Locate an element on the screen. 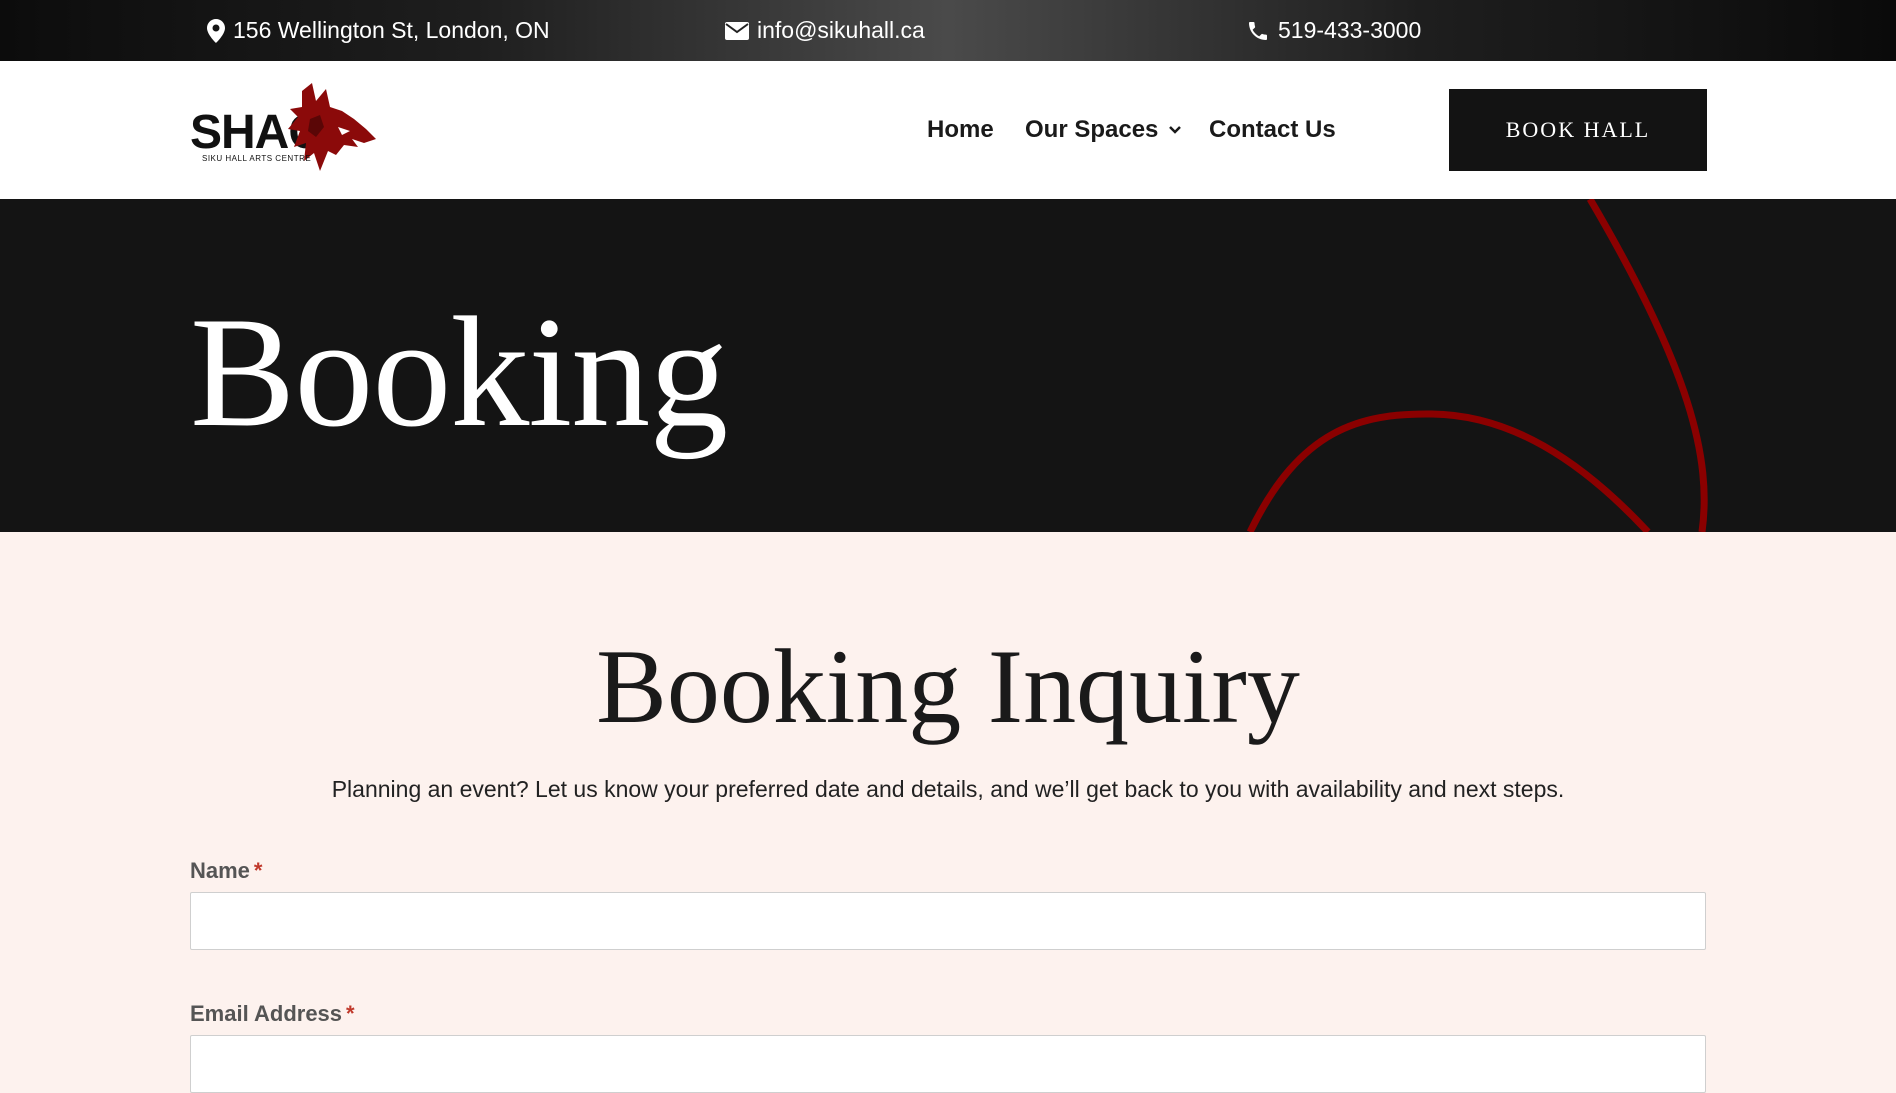  email-info: info@sikuhall.ca is located at coordinates (825, 30).